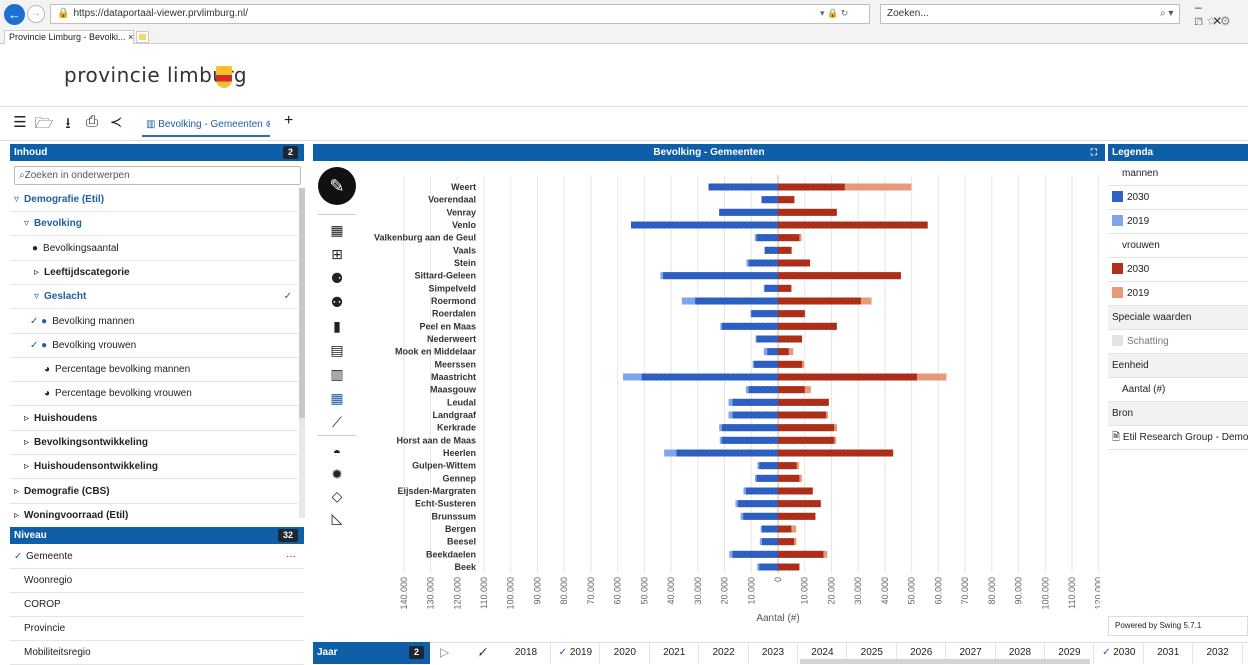 Image resolution: width=1248 pixels, height=665 pixels. I want to click on palette-icon: ◓, so click(337, 452).